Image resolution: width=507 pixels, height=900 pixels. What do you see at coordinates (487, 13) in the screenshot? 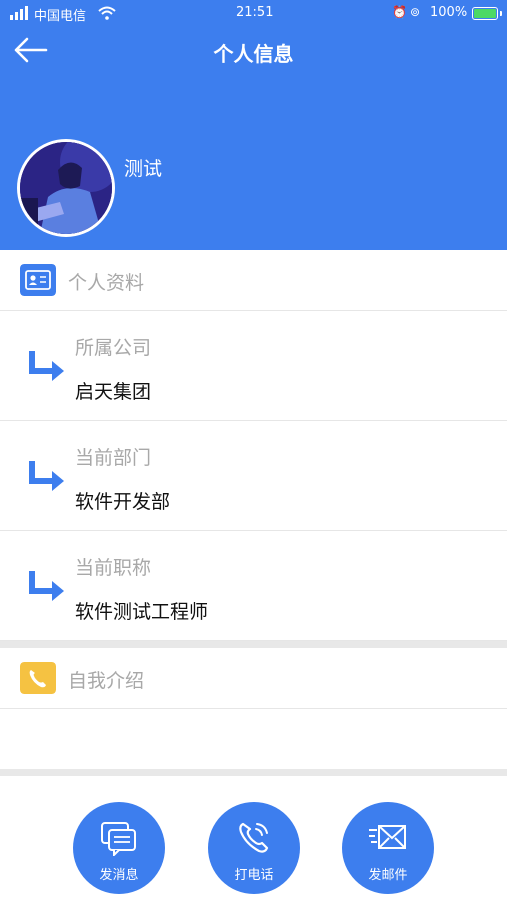
I see `battery-icon` at bounding box center [487, 13].